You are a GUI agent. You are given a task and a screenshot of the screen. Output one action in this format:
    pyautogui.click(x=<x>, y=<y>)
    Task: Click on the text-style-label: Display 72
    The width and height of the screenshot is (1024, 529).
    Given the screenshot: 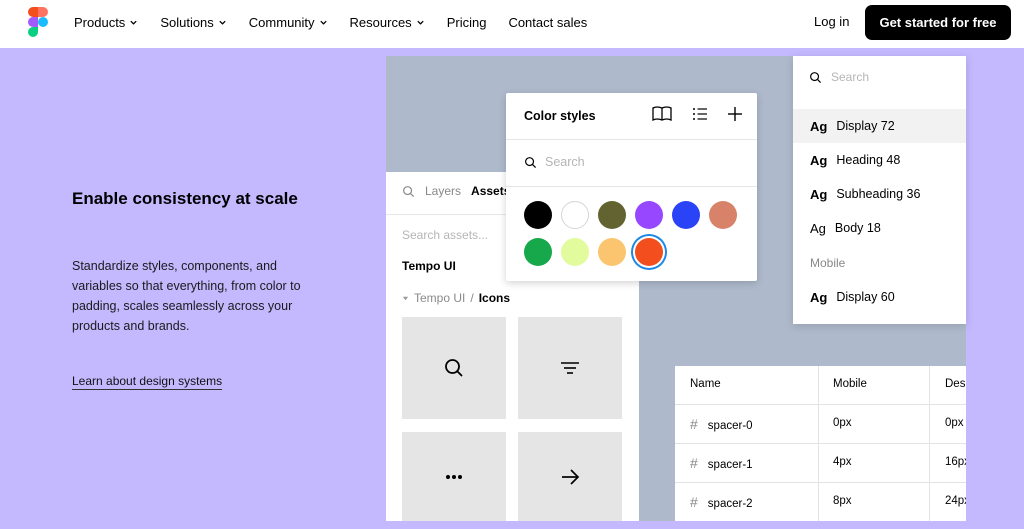 What is the action you would take?
    pyautogui.click(x=865, y=126)
    